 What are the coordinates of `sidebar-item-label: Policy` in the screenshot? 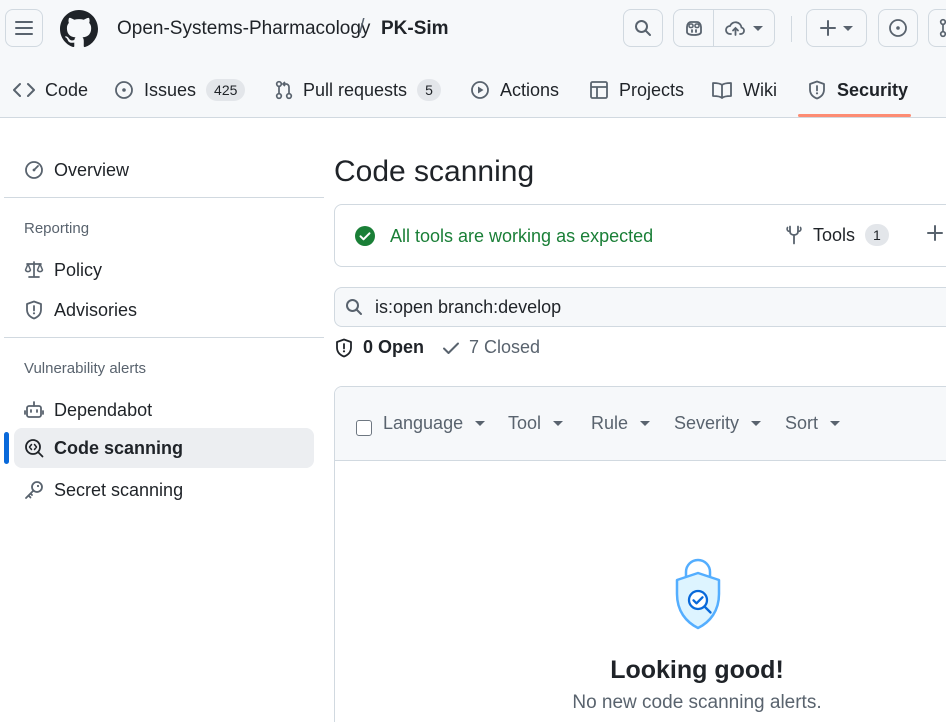 It's located at (78, 269).